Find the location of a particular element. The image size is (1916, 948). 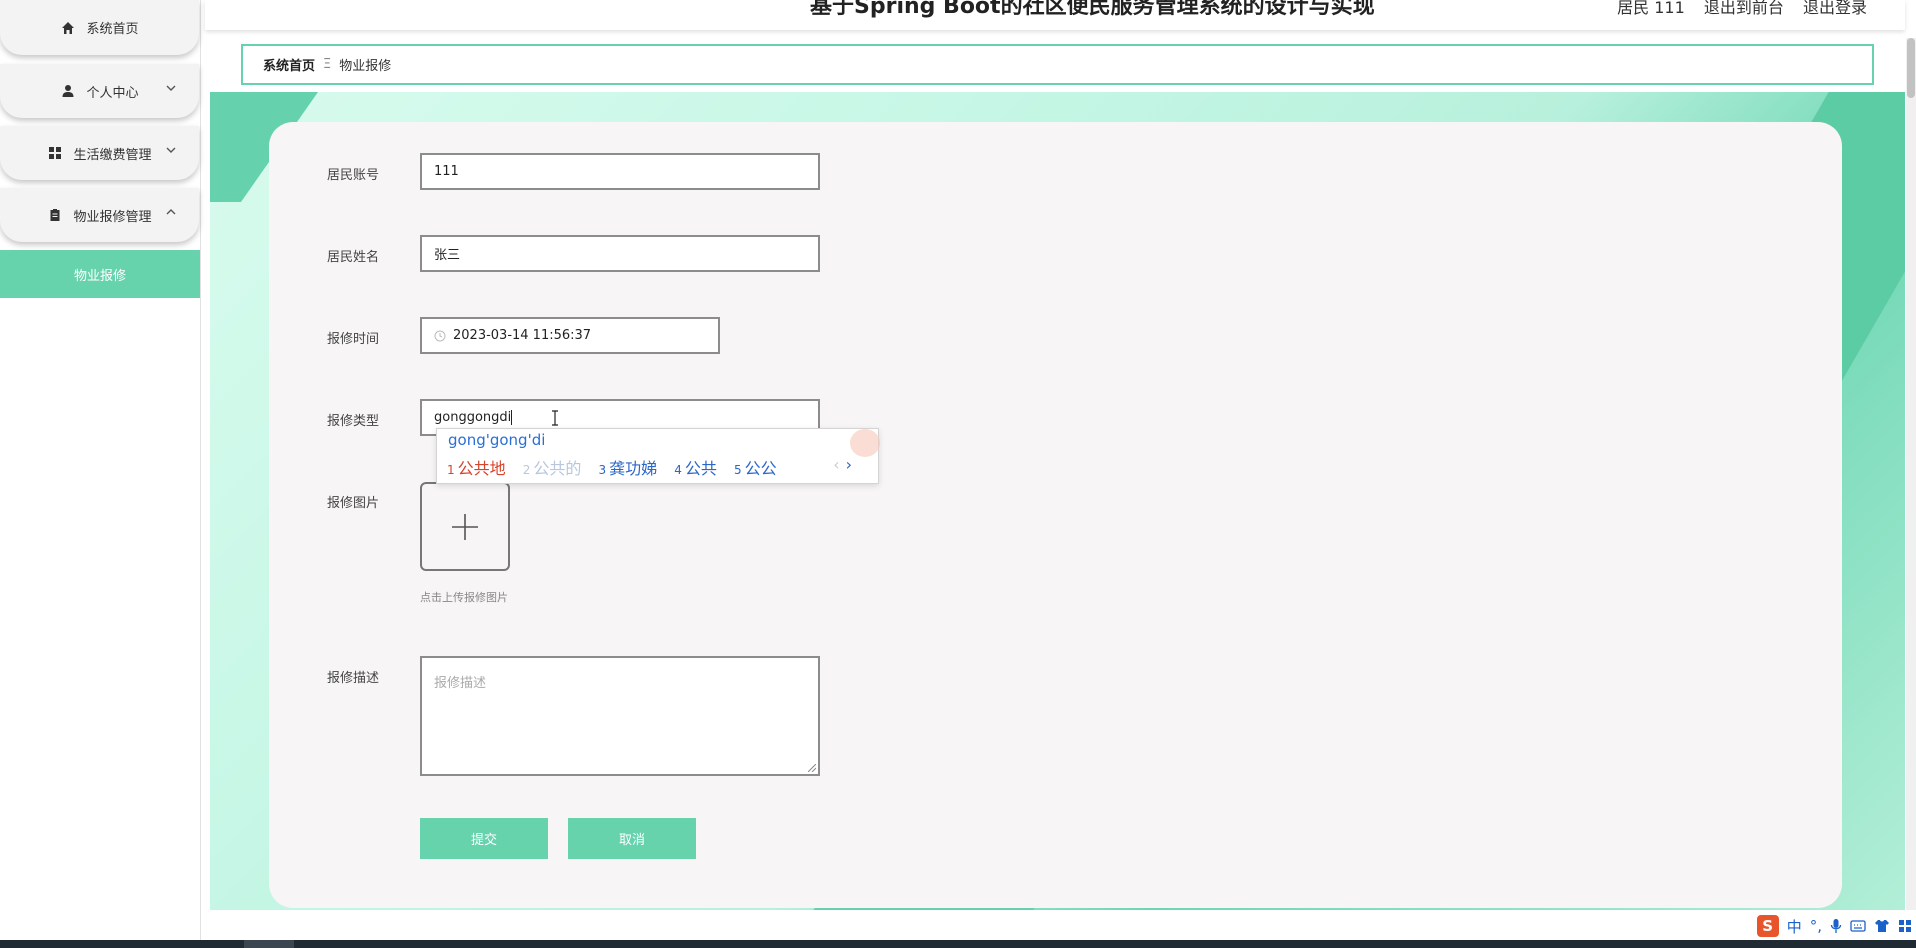

sidebar-item-personal-center: 个人中心 is located at coordinates (99, 91).